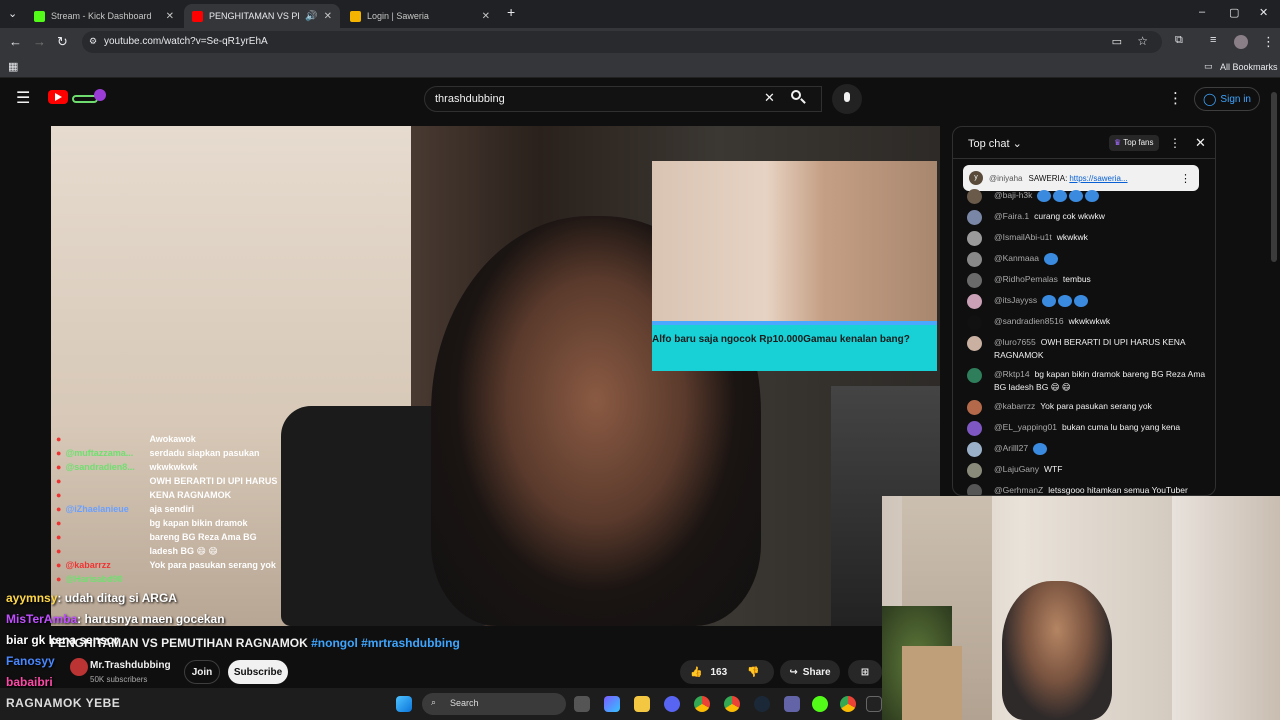 Image resolution: width=1280 pixels, height=720 pixels. Describe the element at coordinates (58, 97) in the screenshot. I see `youtube-logo-icon` at that location.